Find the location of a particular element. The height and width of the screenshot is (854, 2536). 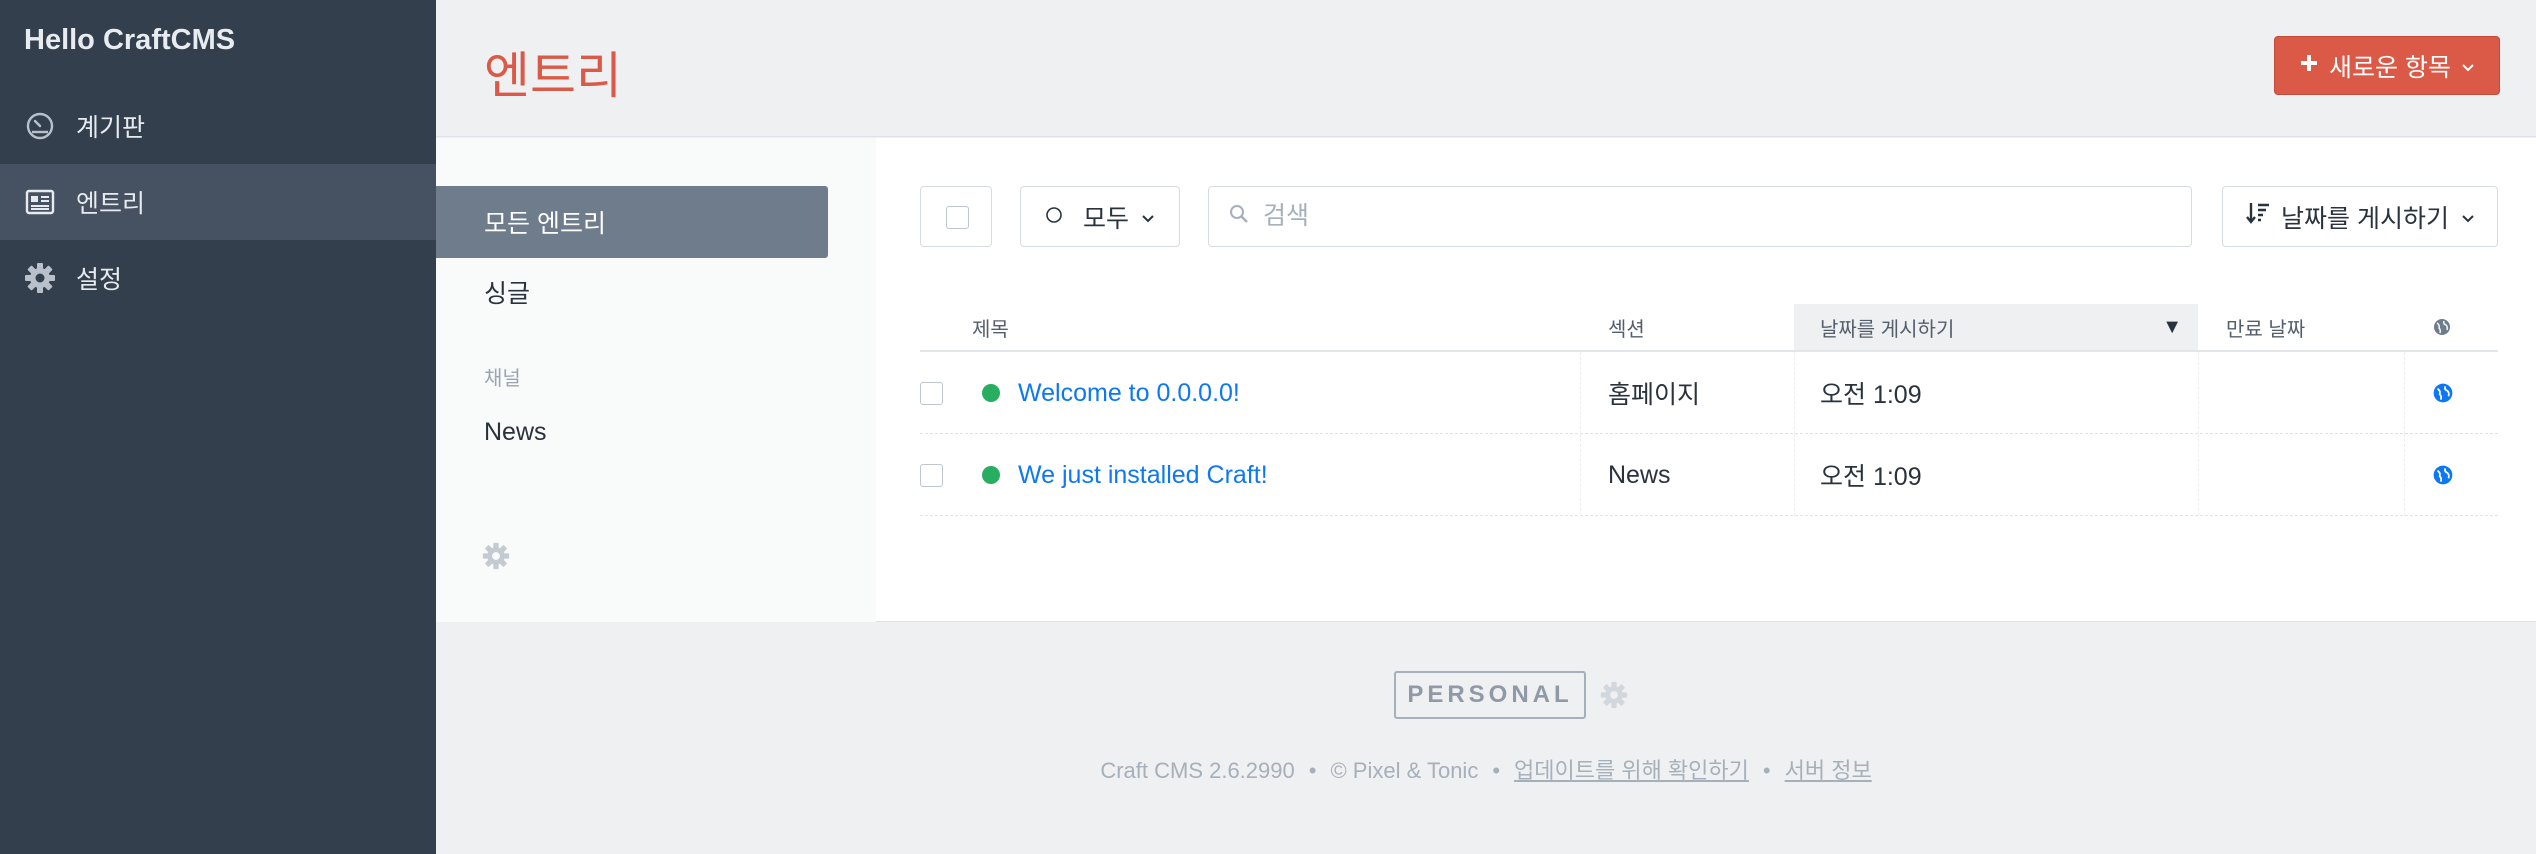

column-header-site-icon is located at coordinates (2442, 327).